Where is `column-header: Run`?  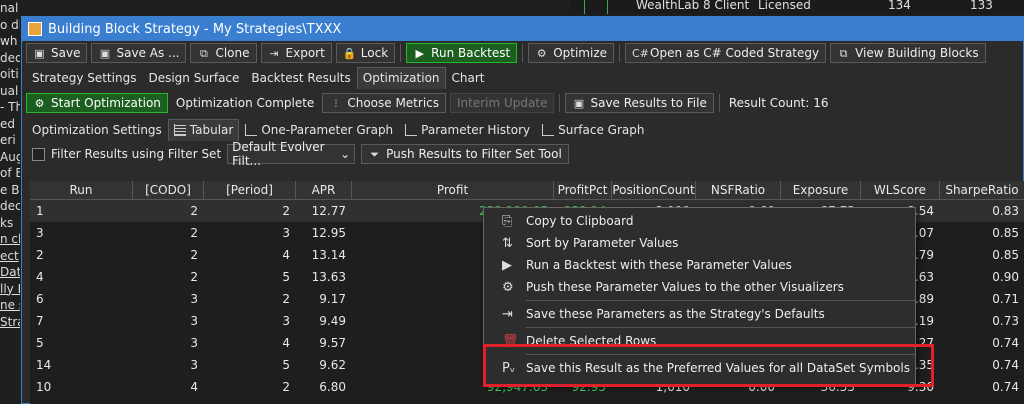 column-header: Run is located at coordinates (81, 190).